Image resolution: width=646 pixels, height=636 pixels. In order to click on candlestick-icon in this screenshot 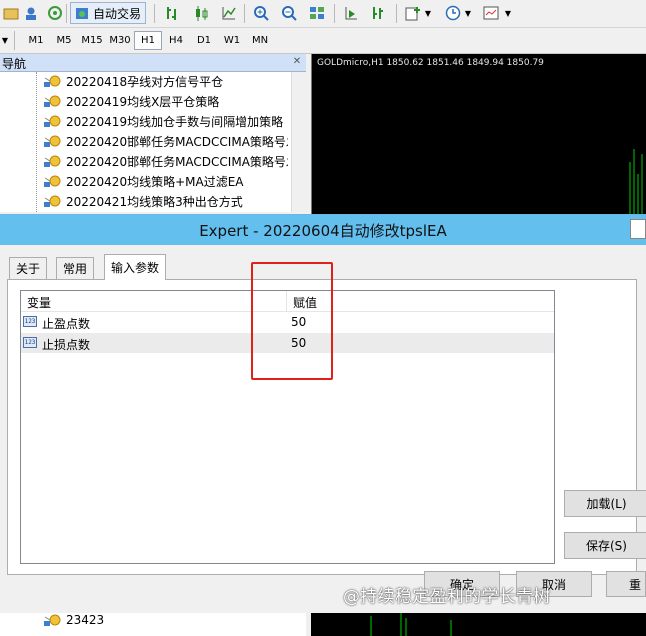, I will do `click(201, 13)`.